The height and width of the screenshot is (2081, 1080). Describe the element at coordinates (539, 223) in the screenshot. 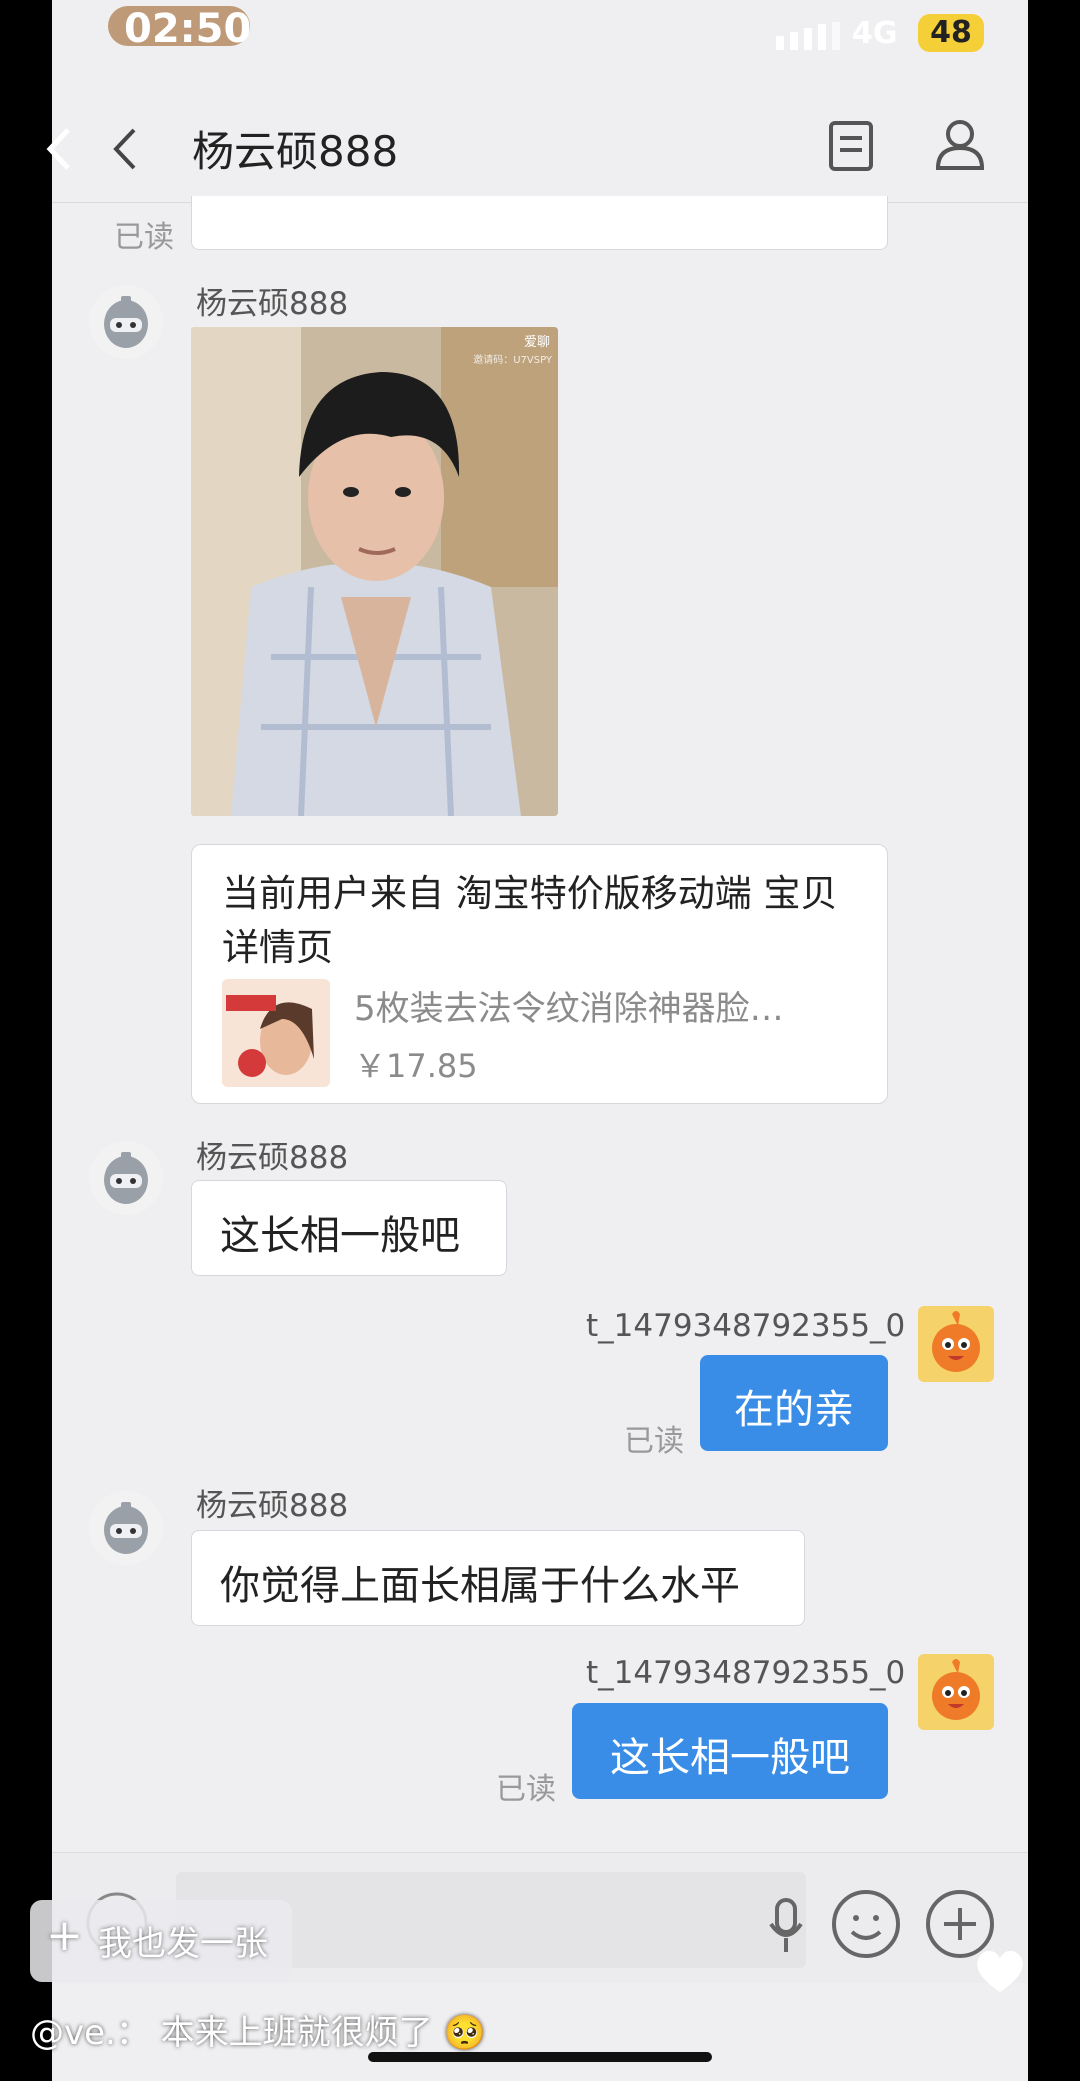

I see `message-bubble-partial` at that location.